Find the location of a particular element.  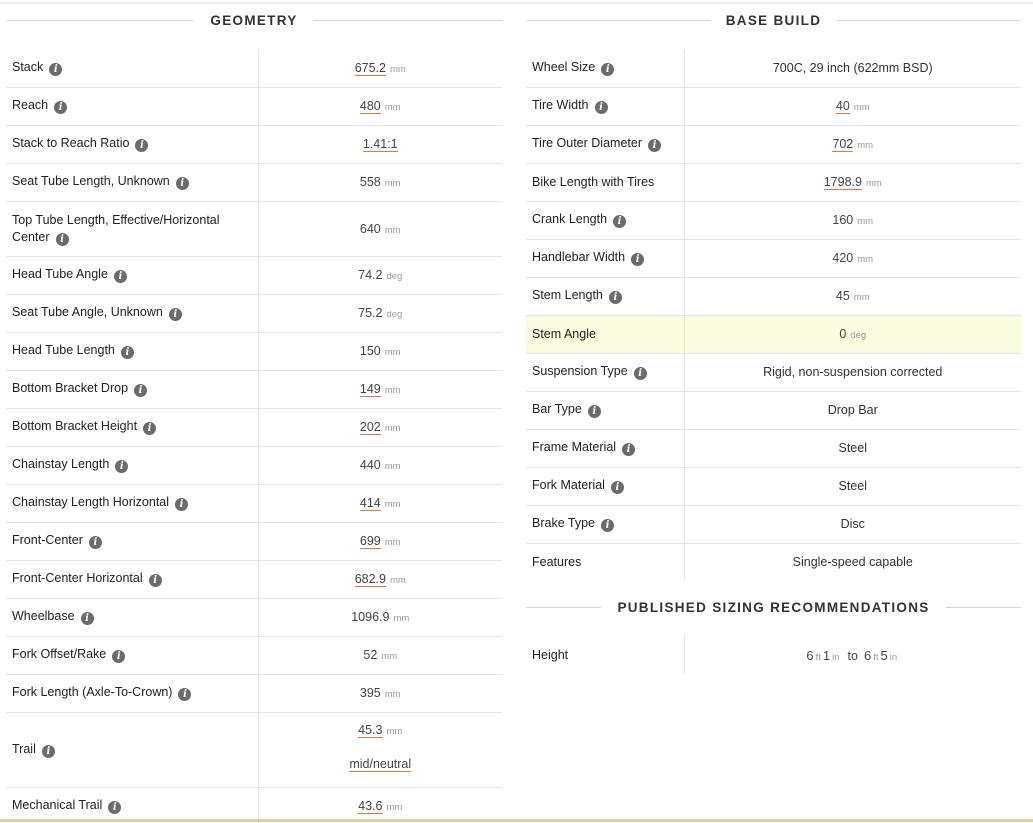

row-value: 160 mm is located at coordinates (852, 220).